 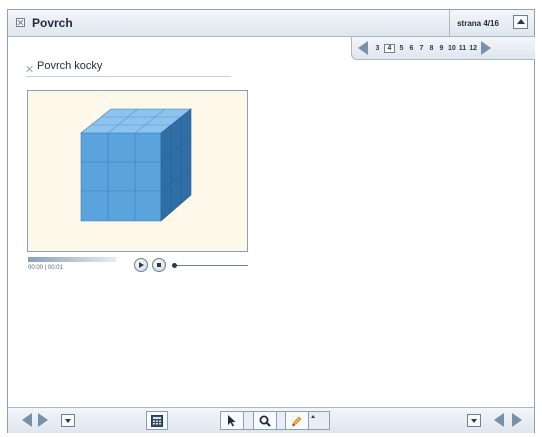 I want to click on zoom-tool-button, so click(x=265, y=420).